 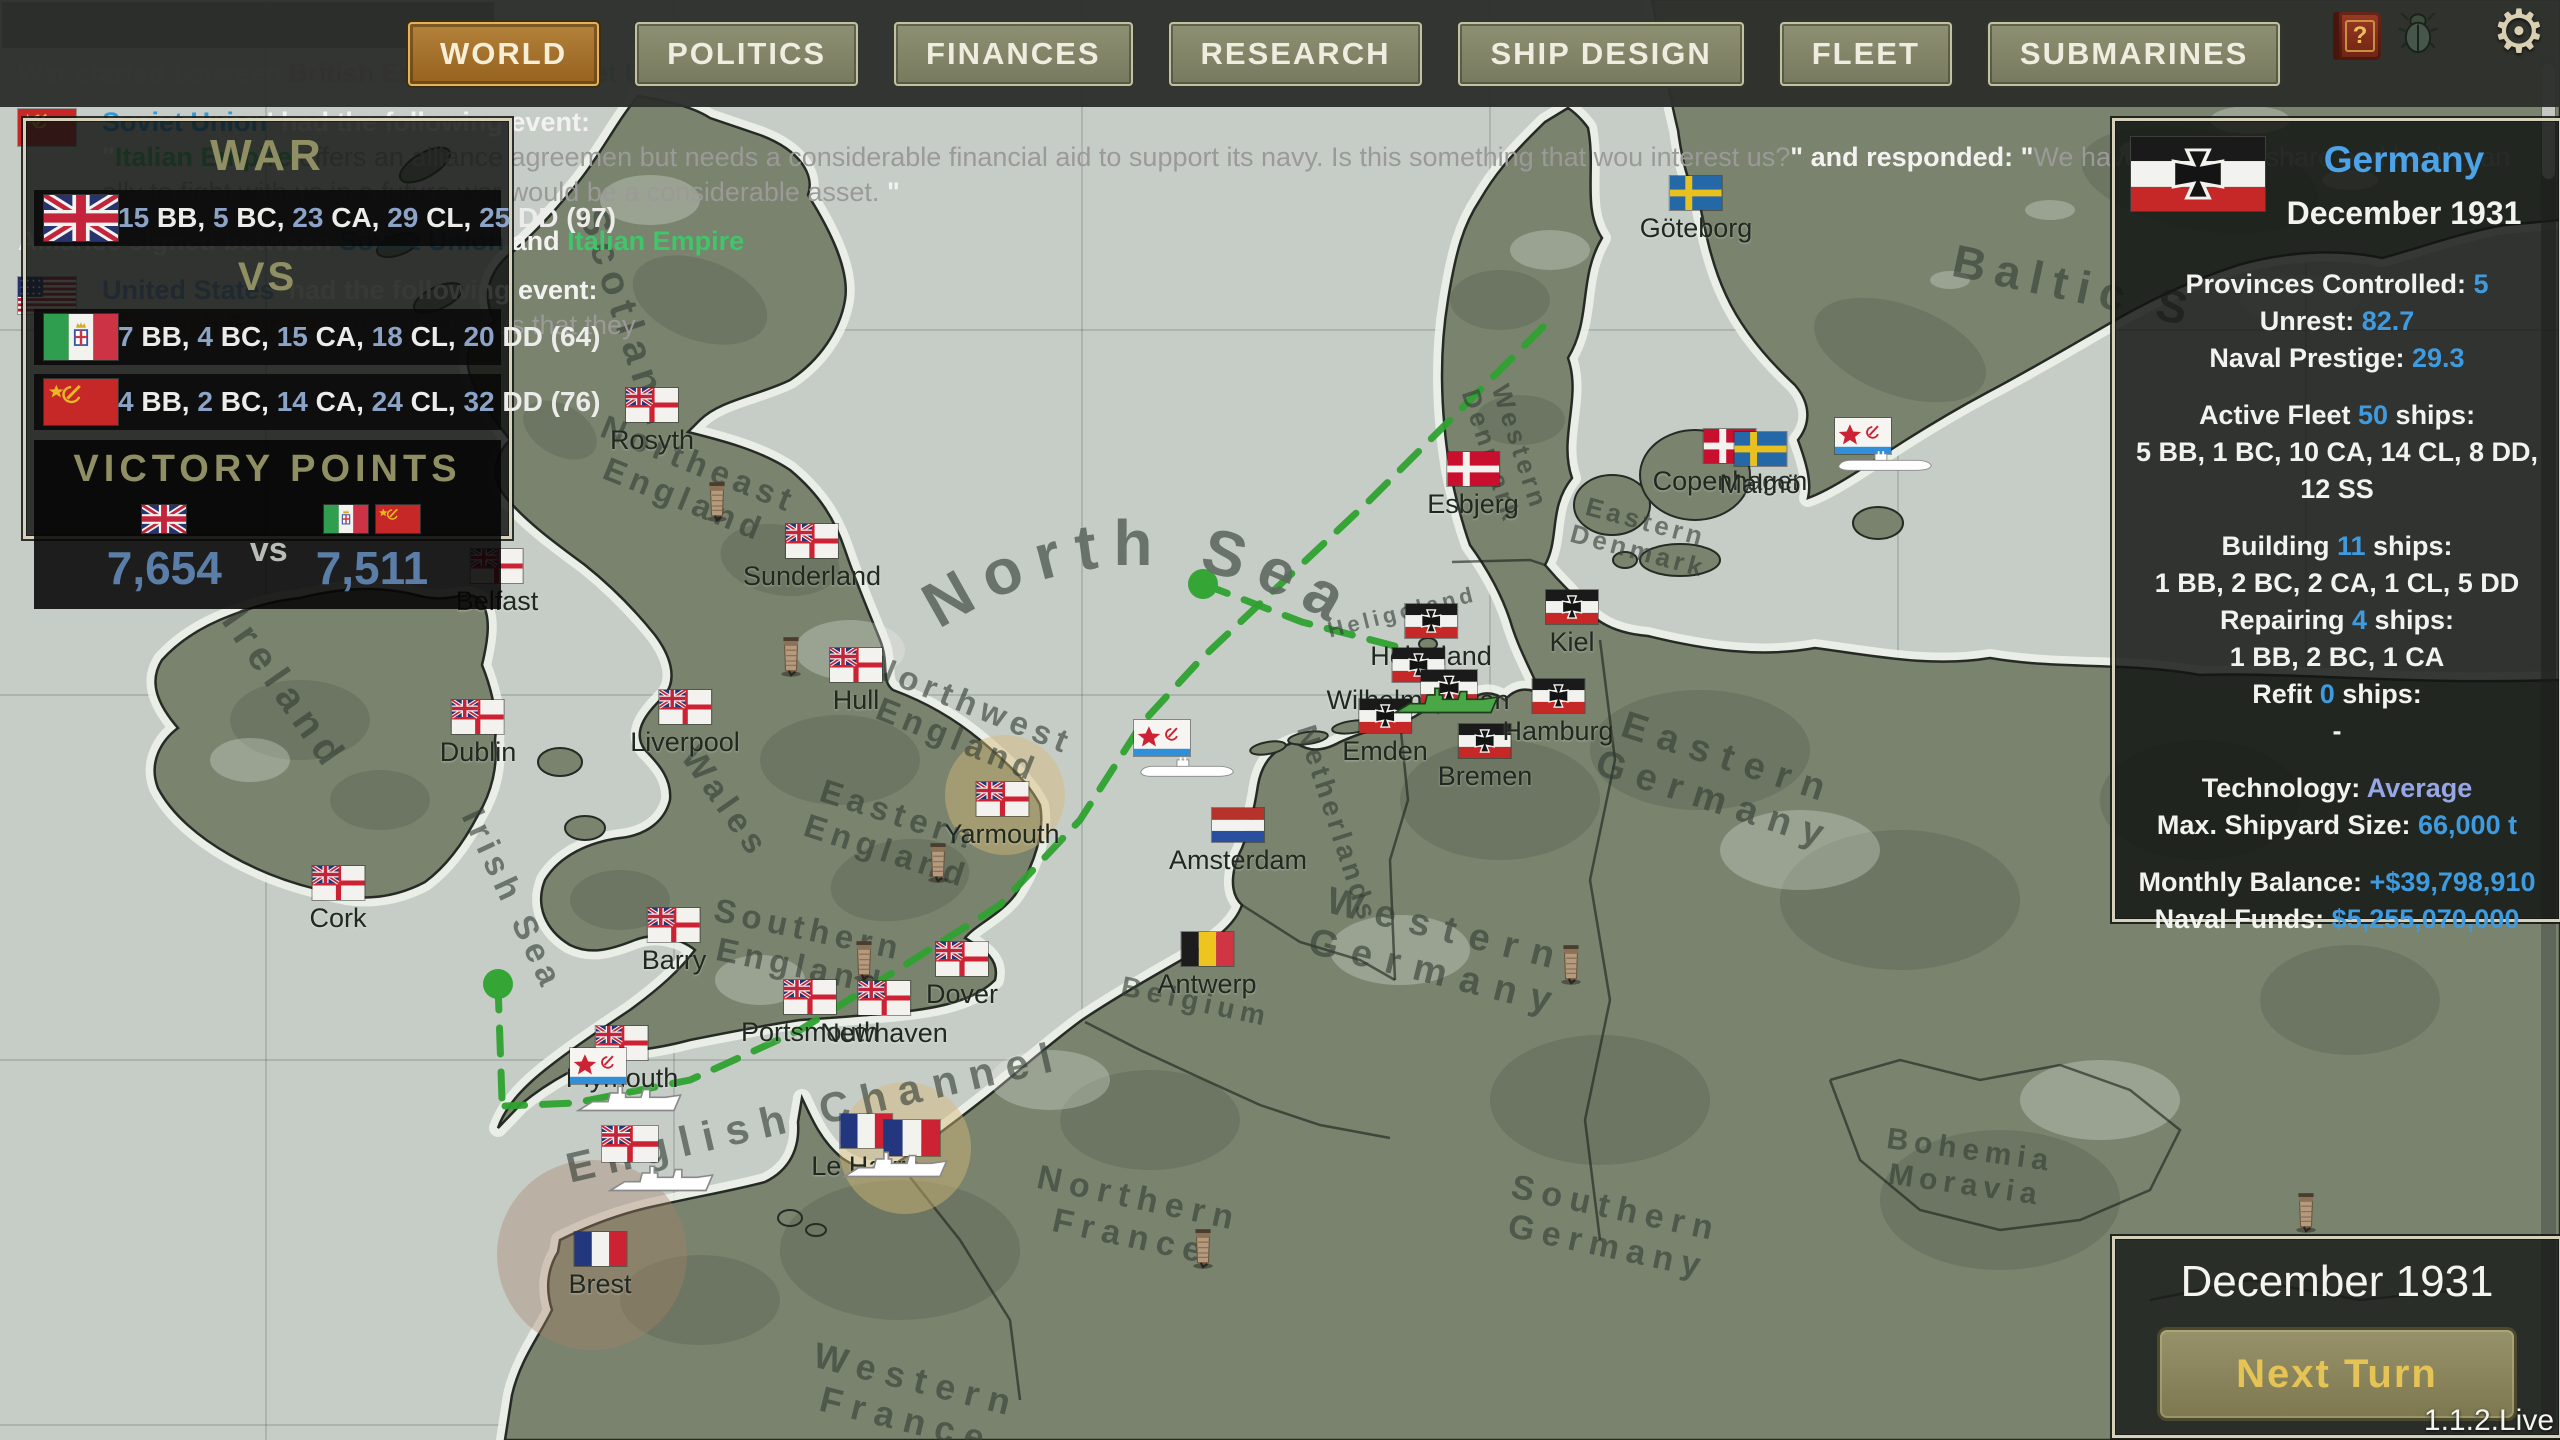 I want to click on denmark-flag, so click(x=1472, y=469).